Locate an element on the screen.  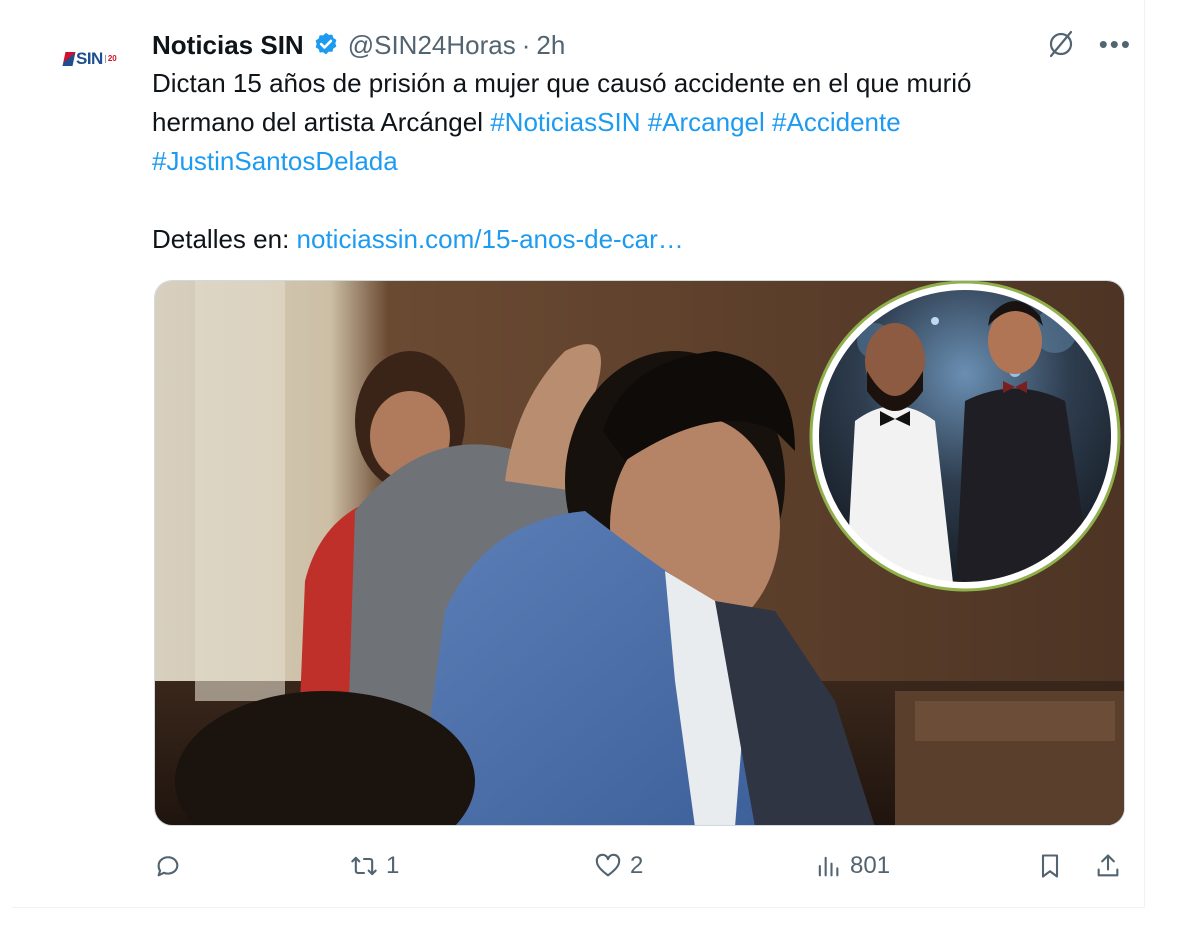
views-button: 801 is located at coordinates (852, 866).